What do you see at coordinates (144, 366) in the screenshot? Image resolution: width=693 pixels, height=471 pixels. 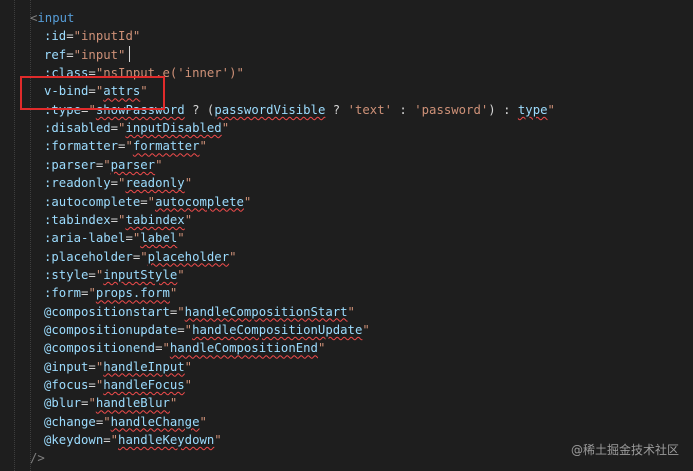 I see `code-identifier: handleInput` at bounding box center [144, 366].